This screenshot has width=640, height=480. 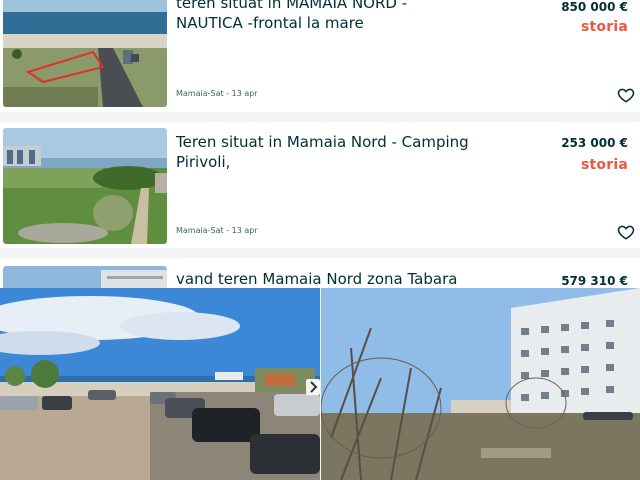 I want to click on chevron-right-icon, so click(x=314, y=387).